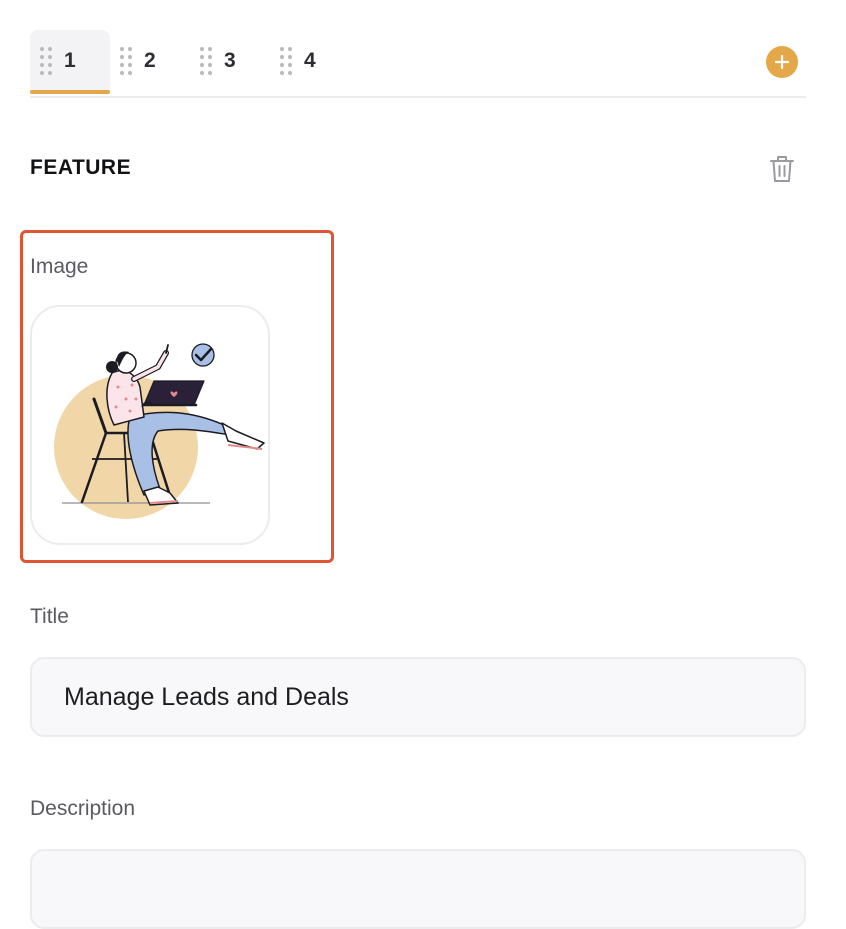 The width and height of the screenshot is (846, 929). What do you see at coordinates (418, 889) in the screenshot?
I see `description-input` at bounding box center [418, 889].